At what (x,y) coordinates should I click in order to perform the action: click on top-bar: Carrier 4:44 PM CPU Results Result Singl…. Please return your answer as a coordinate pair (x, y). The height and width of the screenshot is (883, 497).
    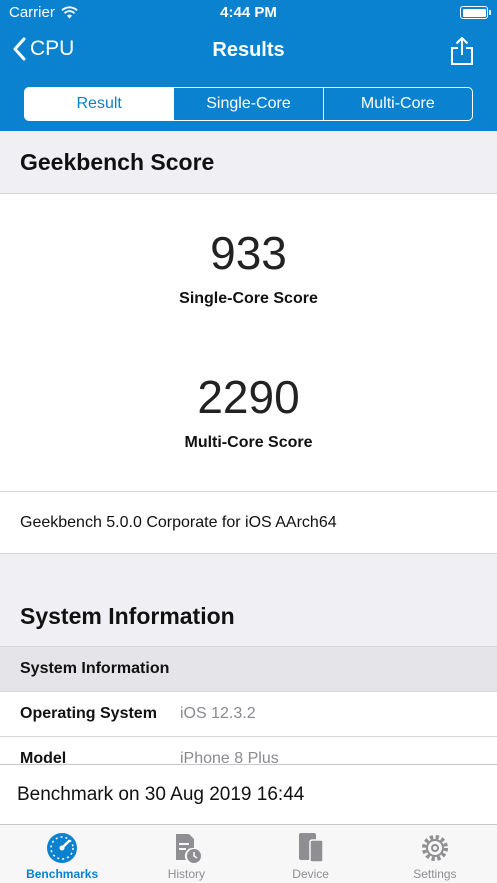
    Looking at the image, I should click on (248, 65).